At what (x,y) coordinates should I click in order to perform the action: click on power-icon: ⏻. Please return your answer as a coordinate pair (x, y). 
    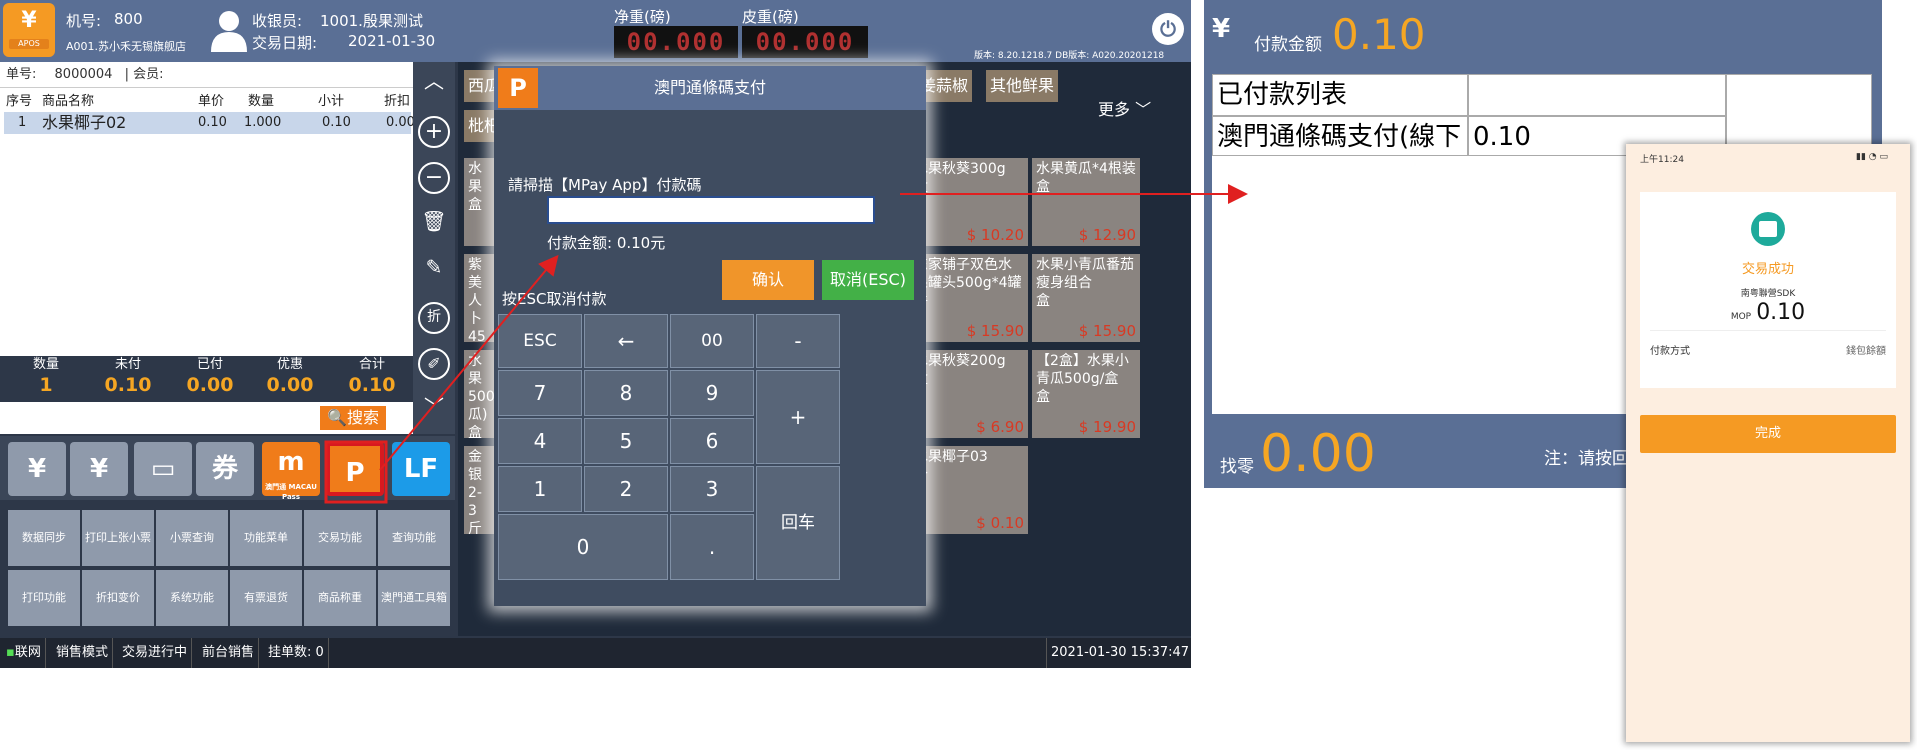
    Looking at the image, I should click on (1168, 29).